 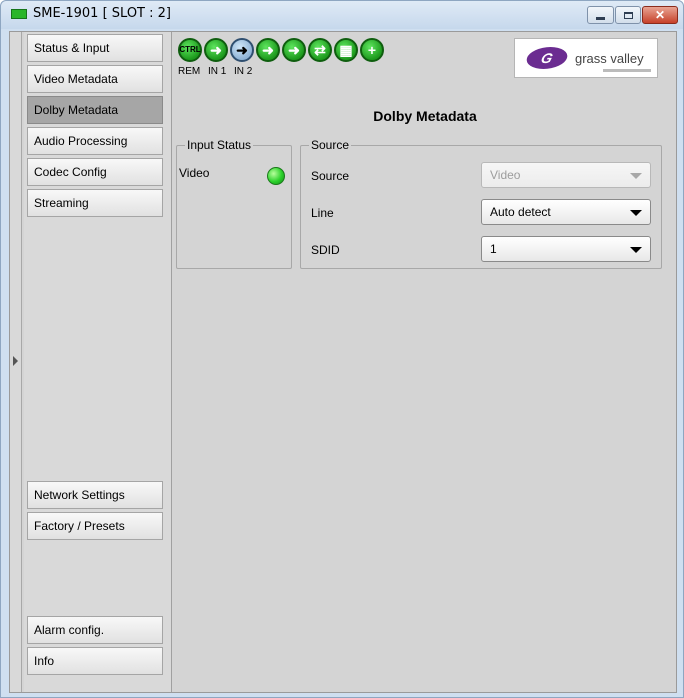 What do you see at coordinates (95, 110) in the screenshot?
I see `sidebar-item-dolby-metadata: Dolby Metadata` at bounding box center [95, 110].